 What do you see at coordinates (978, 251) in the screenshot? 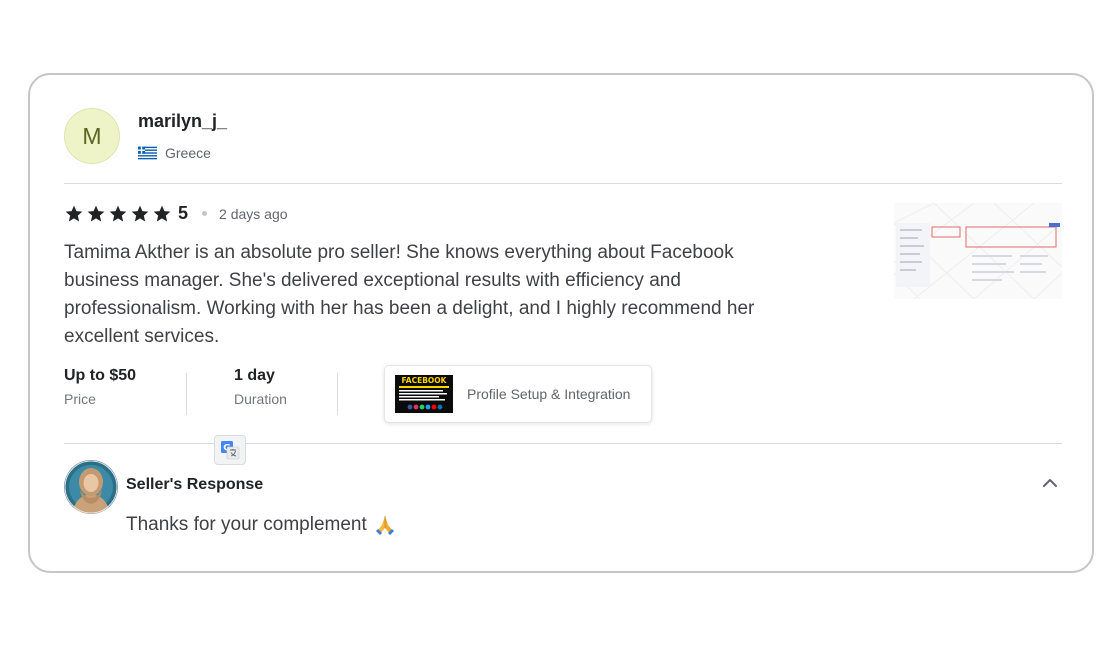
I see `review-attachment-image` at bounding box center [978, 251].